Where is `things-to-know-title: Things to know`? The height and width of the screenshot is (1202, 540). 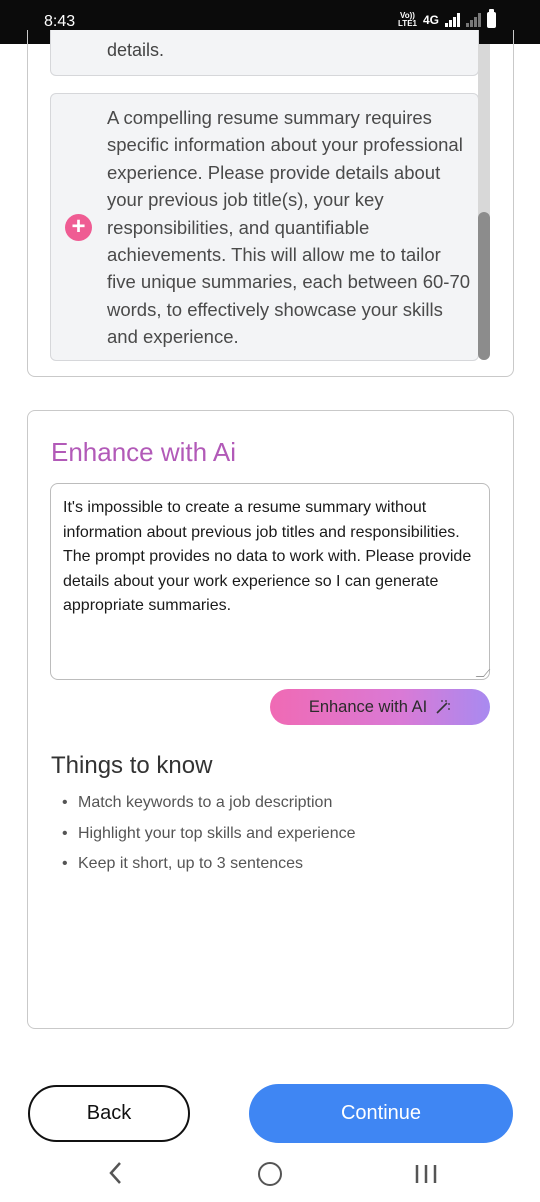
things-to-know-title: Things to know is located at coordinates (132, 765).